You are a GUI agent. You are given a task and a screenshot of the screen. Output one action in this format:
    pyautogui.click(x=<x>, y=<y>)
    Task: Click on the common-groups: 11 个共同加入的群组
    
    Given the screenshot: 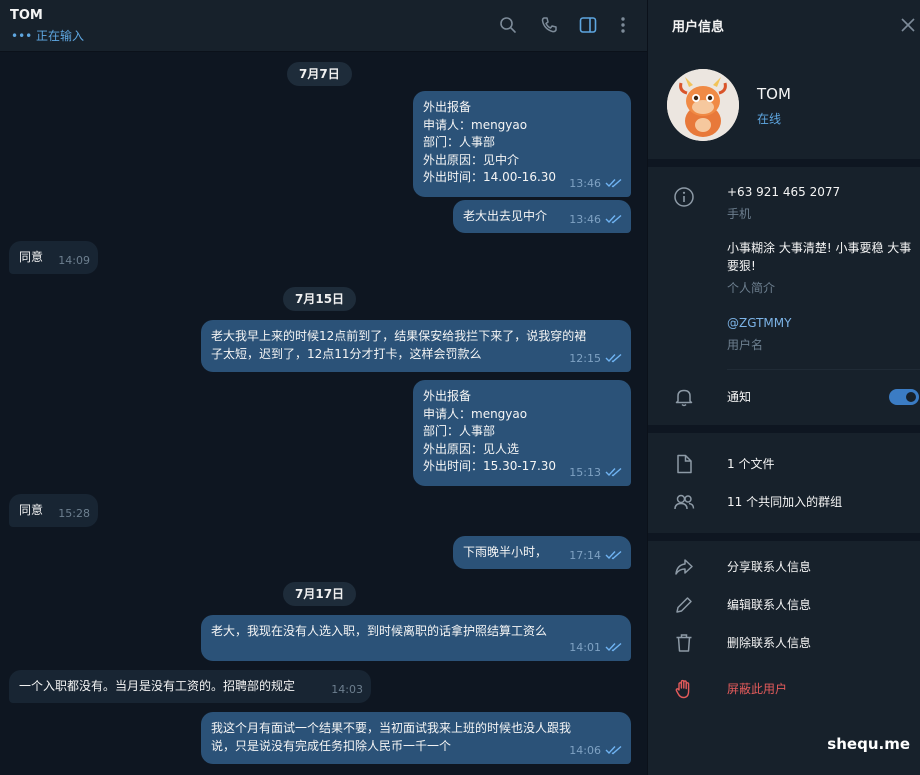 What is the action you would take?
    pyautogui.click(x=784, y=502)
    